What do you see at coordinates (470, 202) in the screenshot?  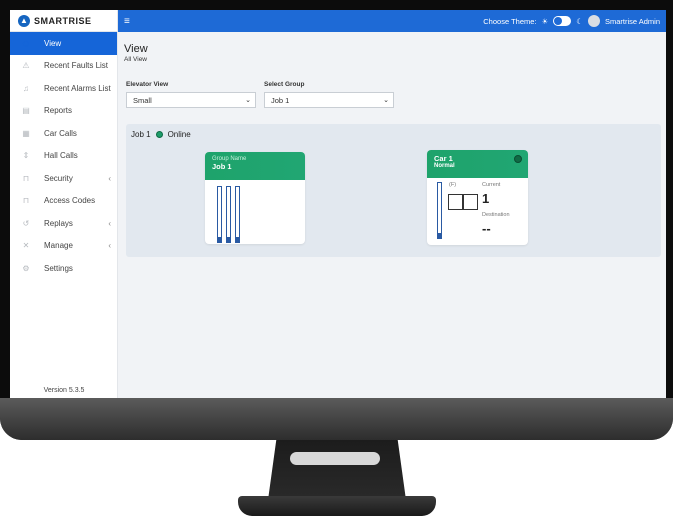 I see `car-door-right` at bounding box center [470, 202].